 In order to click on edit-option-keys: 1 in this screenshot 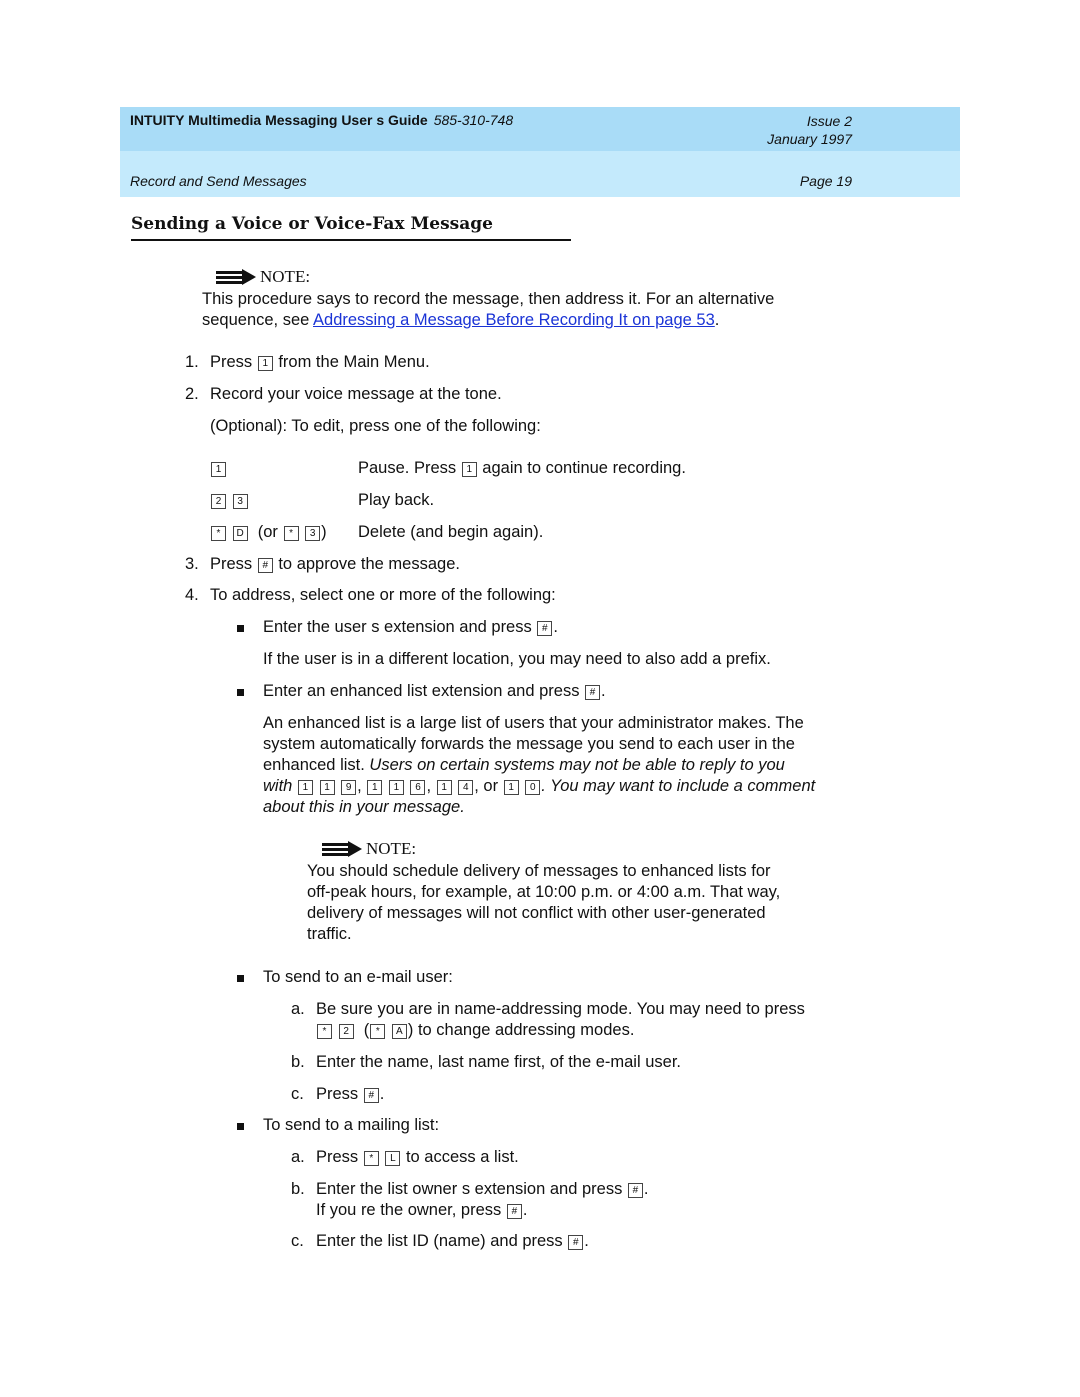, I will do `click(218, 468)`.